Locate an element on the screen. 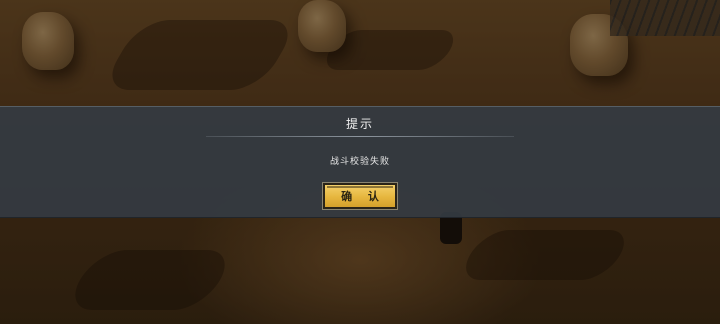 Image resolution: width=720 pixels, height=324 pixels. button-decoration is located at coordinates (360, 187).